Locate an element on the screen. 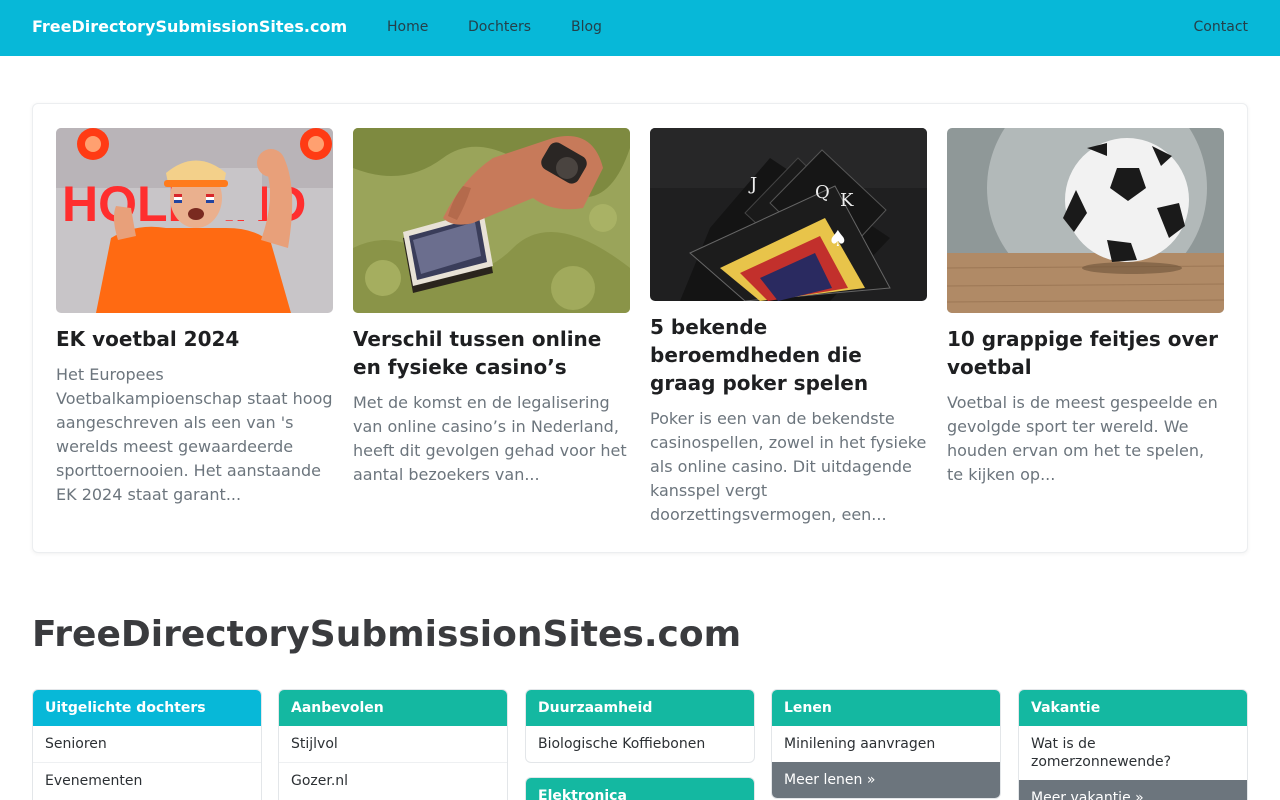  more-vakantie-button: Meer vakantie » is located at coordinates (1133, 790).